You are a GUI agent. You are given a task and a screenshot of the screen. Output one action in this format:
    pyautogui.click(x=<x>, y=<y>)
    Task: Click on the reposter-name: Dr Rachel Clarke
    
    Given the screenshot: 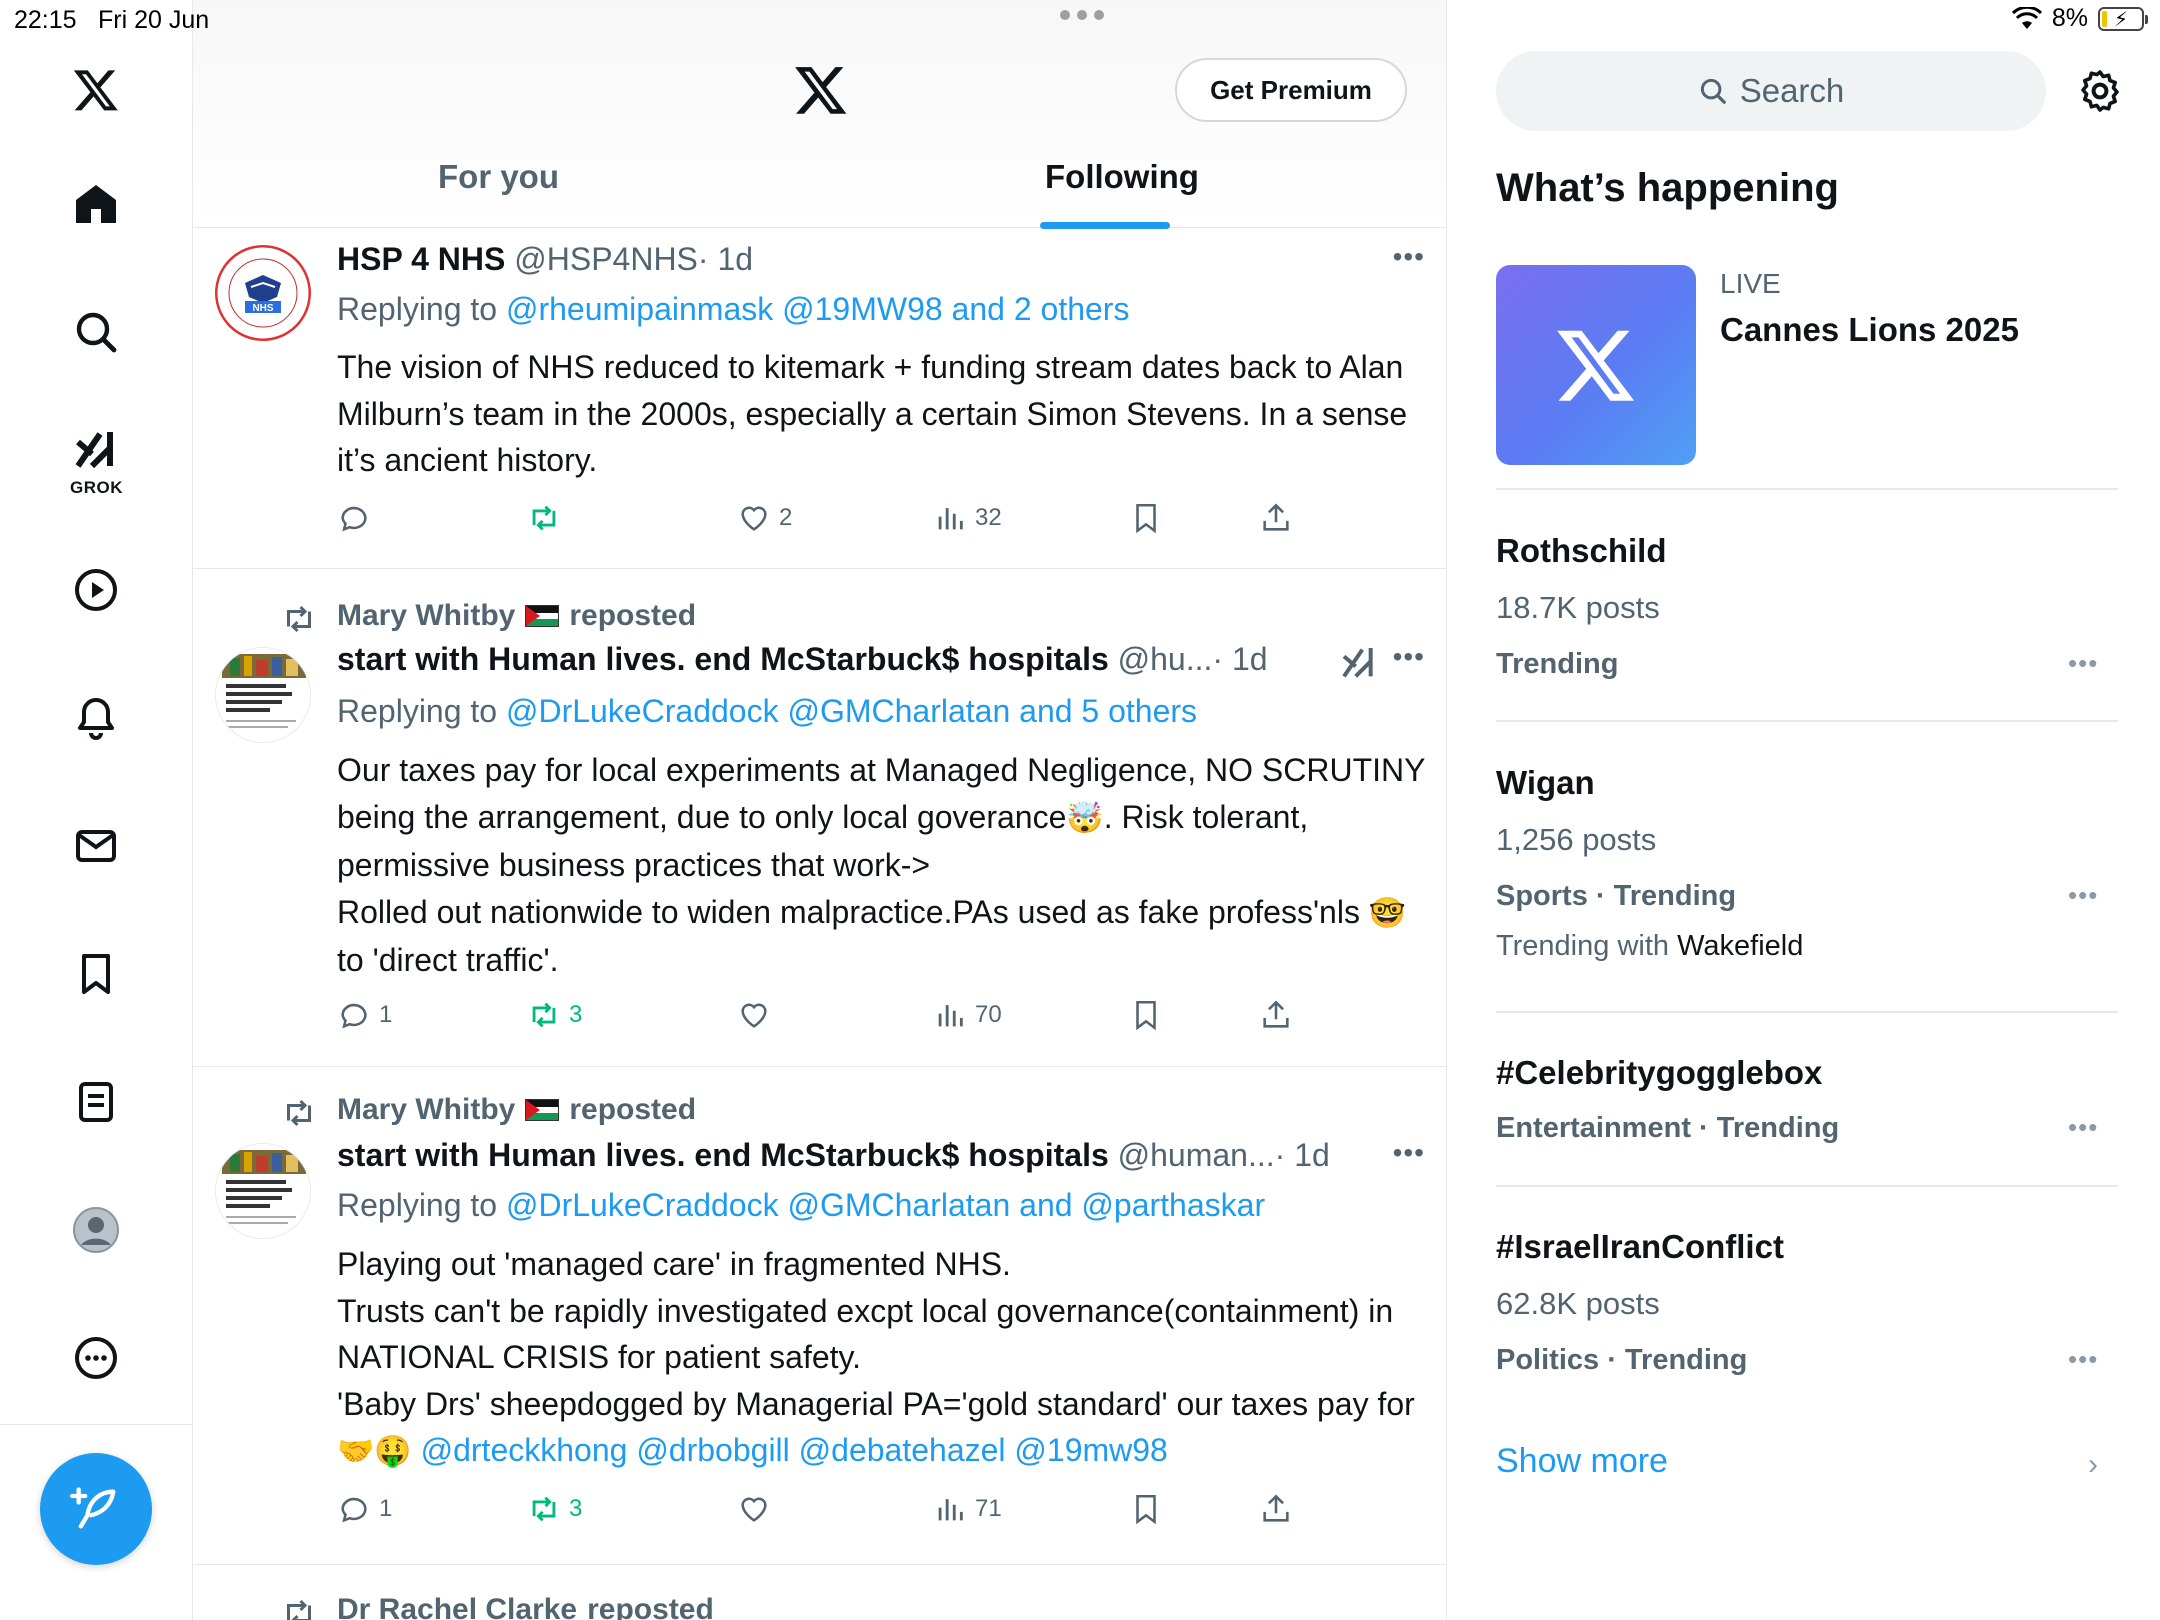 What is the action you would take?
    pyautogui.click(x=457, y=1606)
    